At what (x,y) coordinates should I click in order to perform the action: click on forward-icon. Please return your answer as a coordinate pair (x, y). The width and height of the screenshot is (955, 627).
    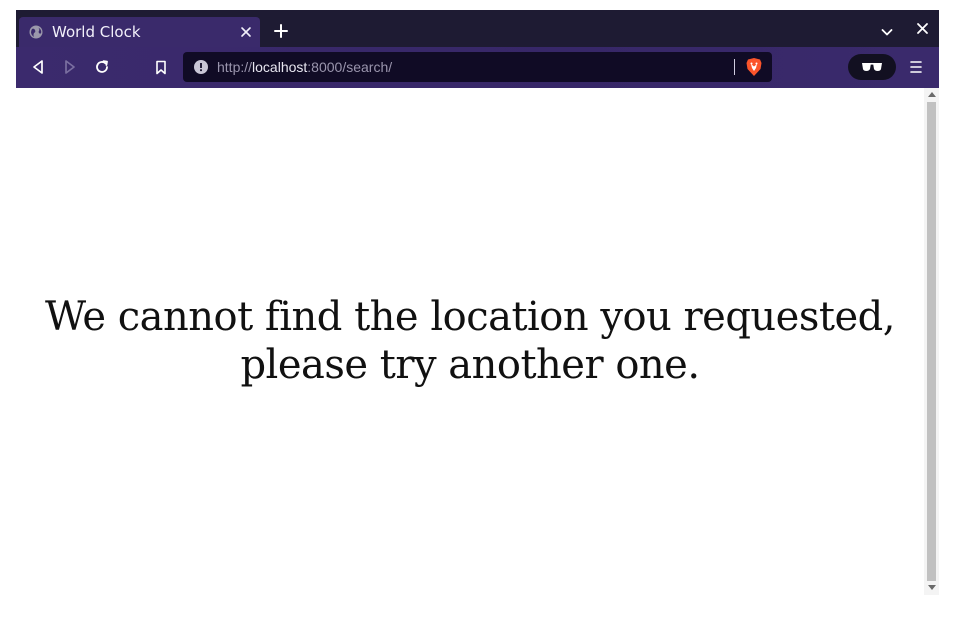
    Looking at the image, I should click on (70, 67).